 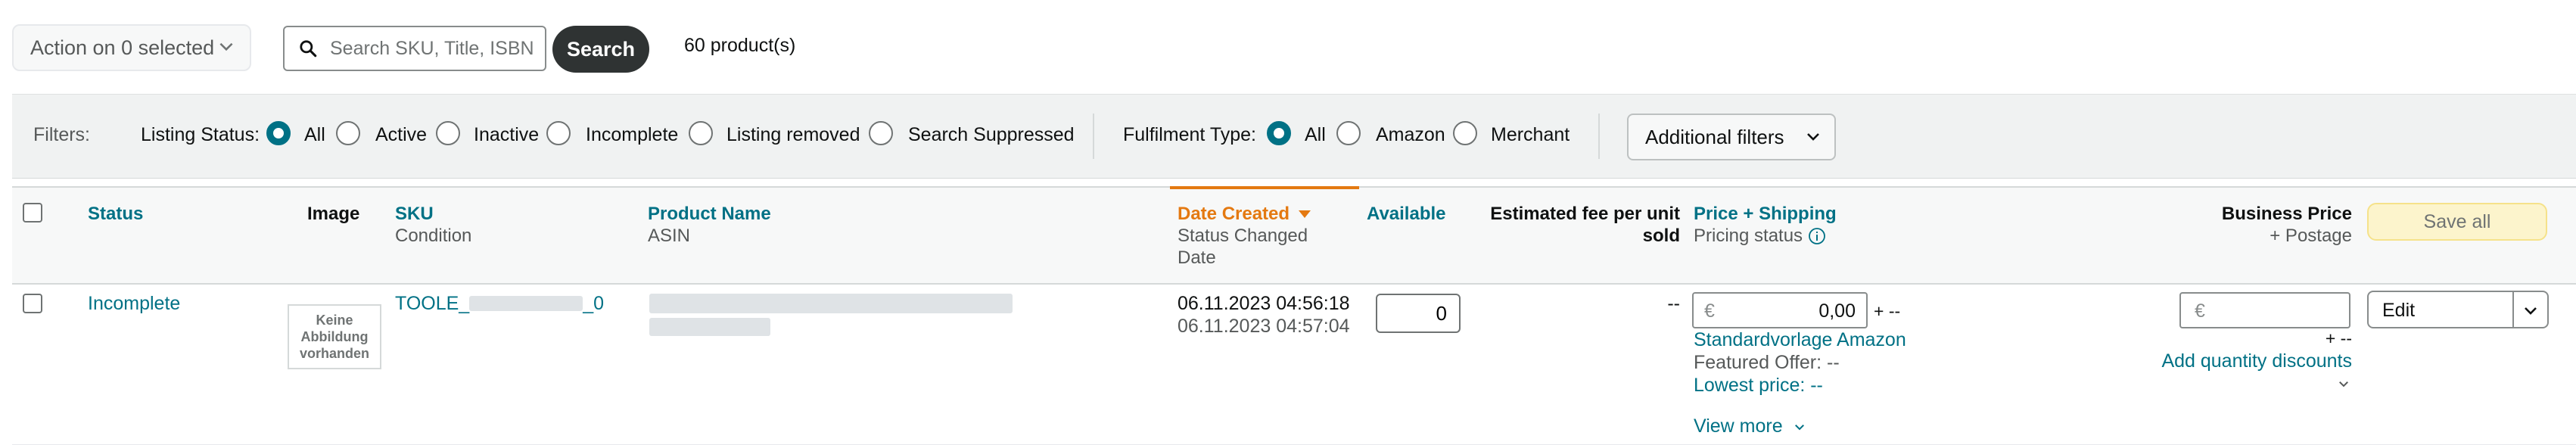 What do you see at coordinates (1585, 214) in the screenshot?
I see `header-fee-line1: Estimated fee per unit` at bounding box center [1585, 214].